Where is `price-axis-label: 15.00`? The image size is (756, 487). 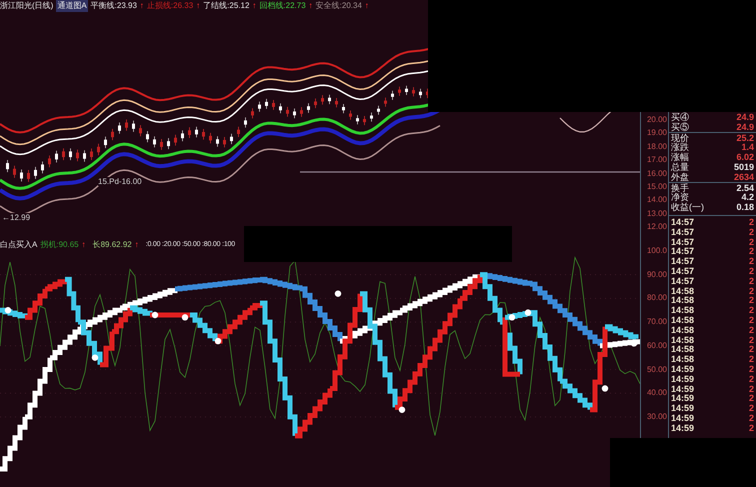 price-axis-label: 15.00 is located at coordinates (656, 187).